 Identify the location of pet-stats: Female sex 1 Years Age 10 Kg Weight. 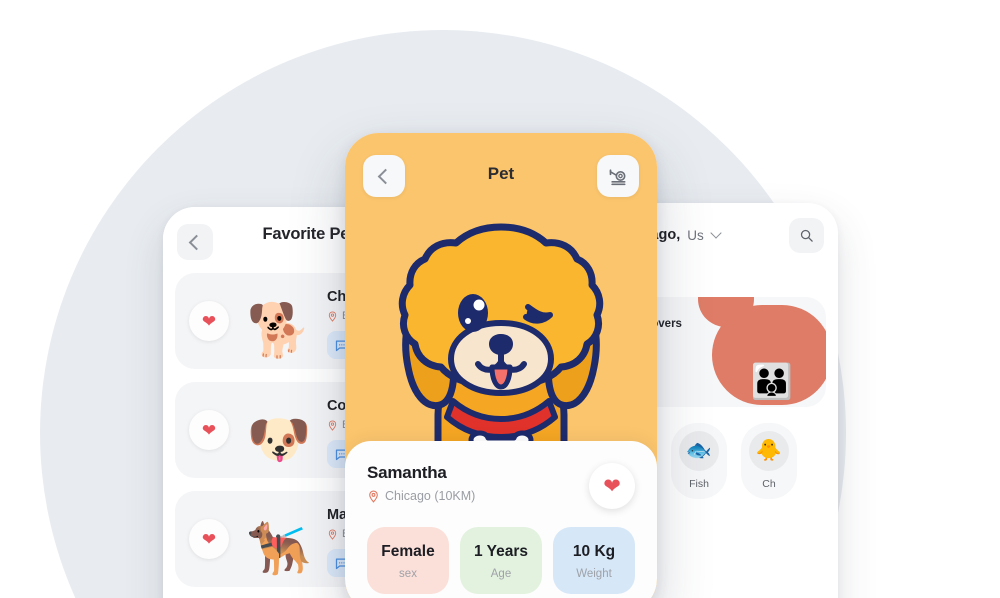
(501, 560).